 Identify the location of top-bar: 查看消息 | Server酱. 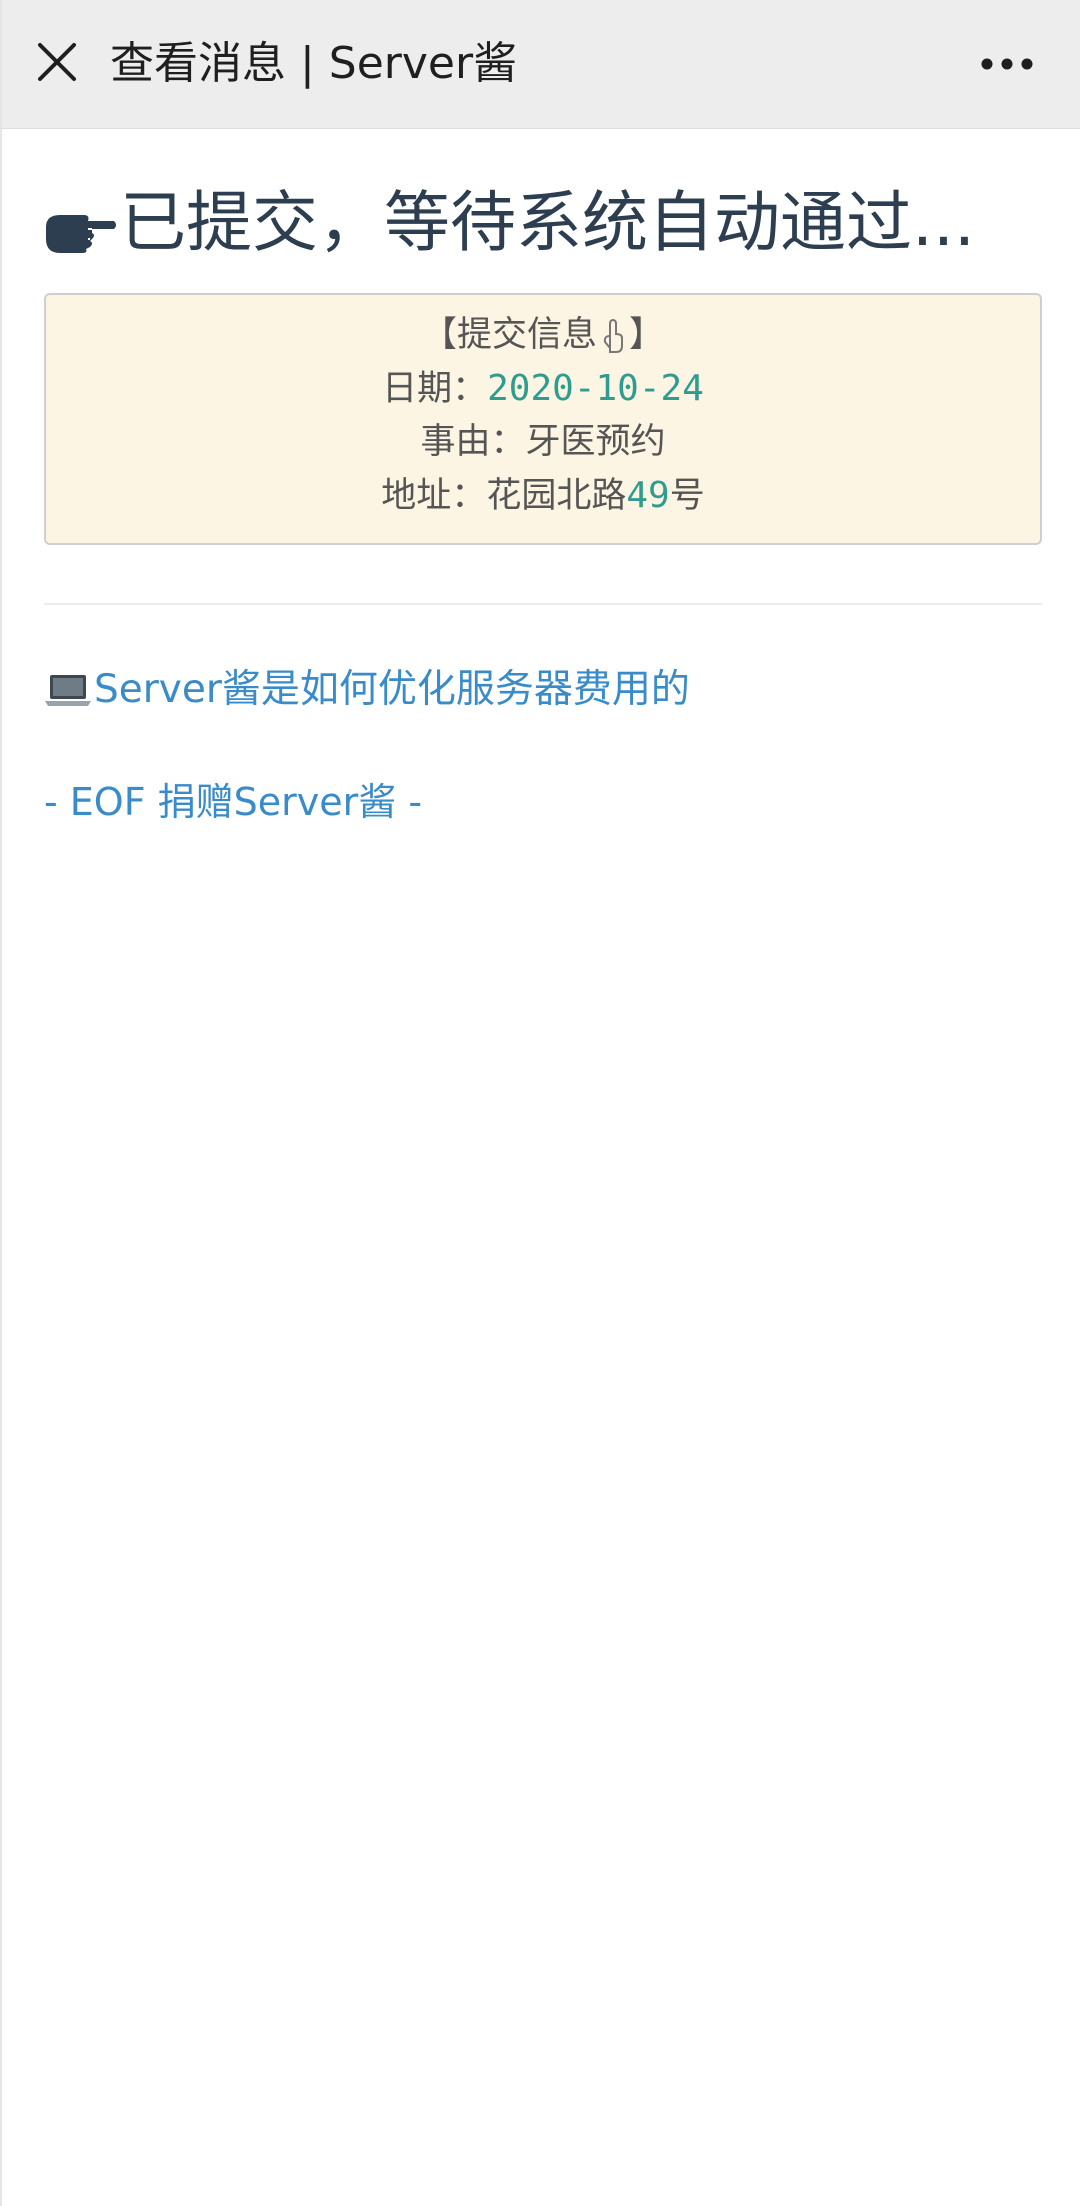
(541, 64).